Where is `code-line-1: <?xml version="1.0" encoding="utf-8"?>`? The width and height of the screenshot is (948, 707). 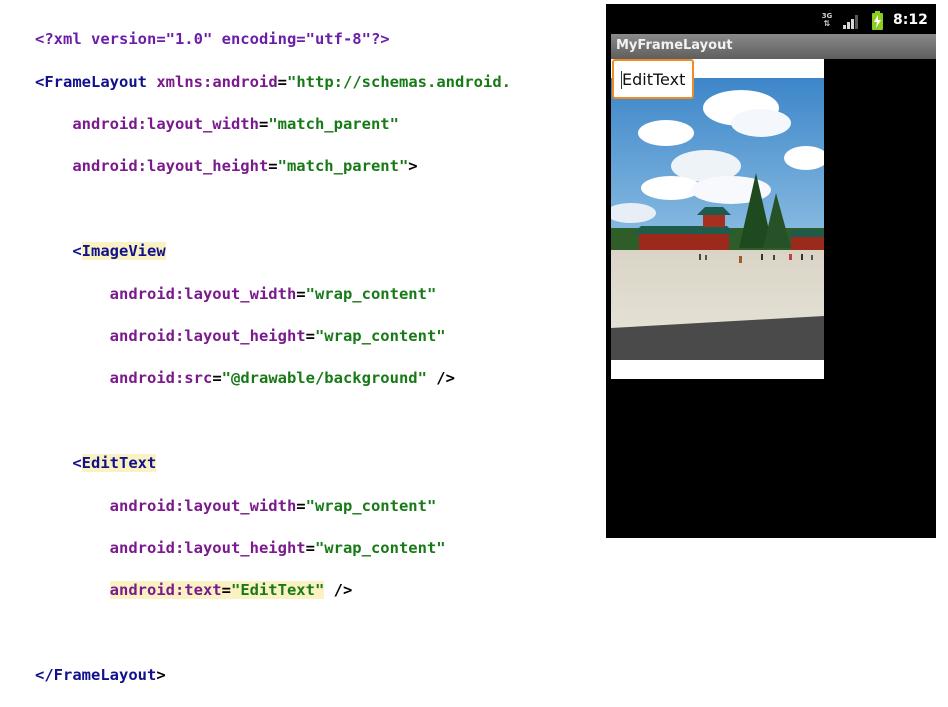
code-line-1: <?xml version="1.0" encoding="utf-8"?> is located at coordinates (273, 39).